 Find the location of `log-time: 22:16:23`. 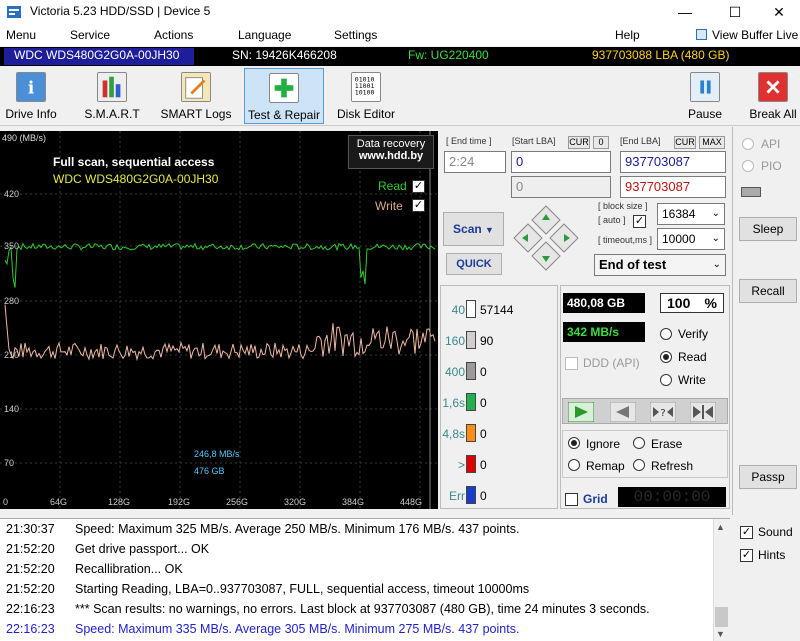

log-time: 22:16:23 is located at coordinates (30, 629).